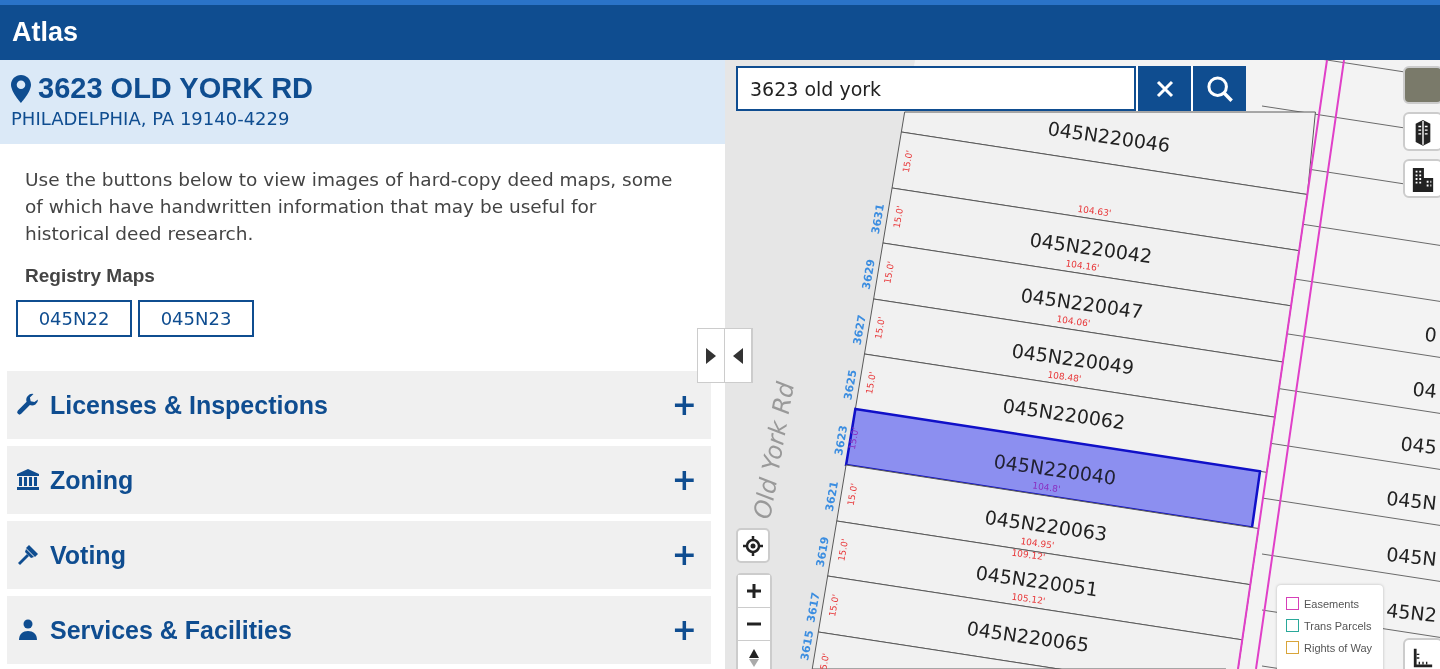  What do you see at coordinates (1064, 414) in the screenshot?
I see `parcel-number: 045N220062` at bounding box center [1064, 414].